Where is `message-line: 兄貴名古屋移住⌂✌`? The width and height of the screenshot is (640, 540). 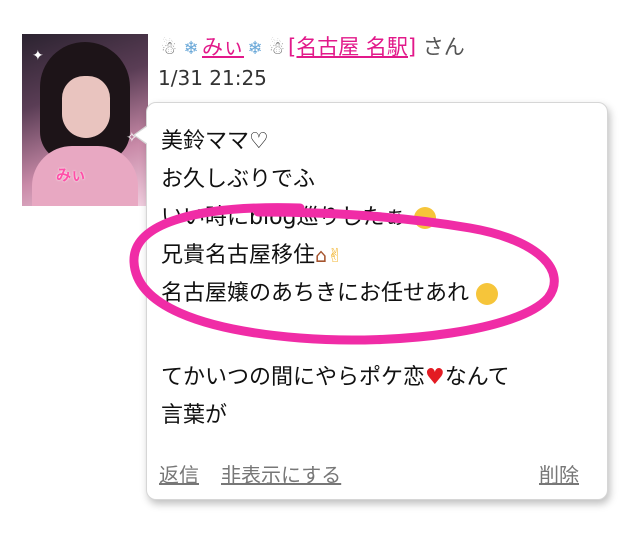
message-line: 兄貴名古屋移住⌂✌ is located at coordinates (252, 256).